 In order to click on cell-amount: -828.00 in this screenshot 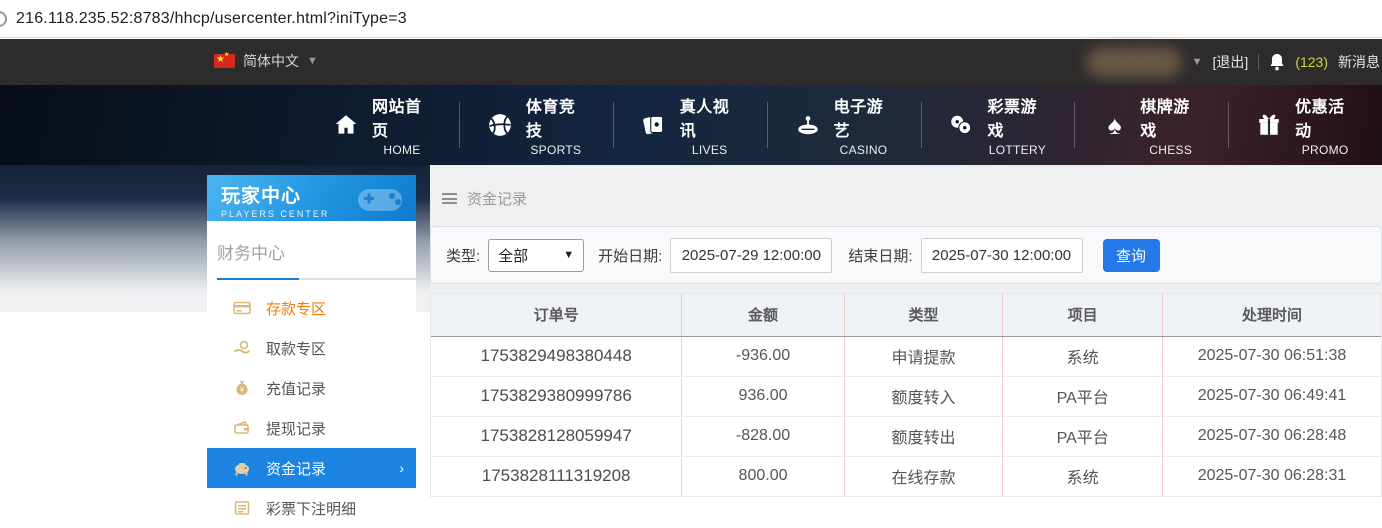, I will do `click(763, 436)`.